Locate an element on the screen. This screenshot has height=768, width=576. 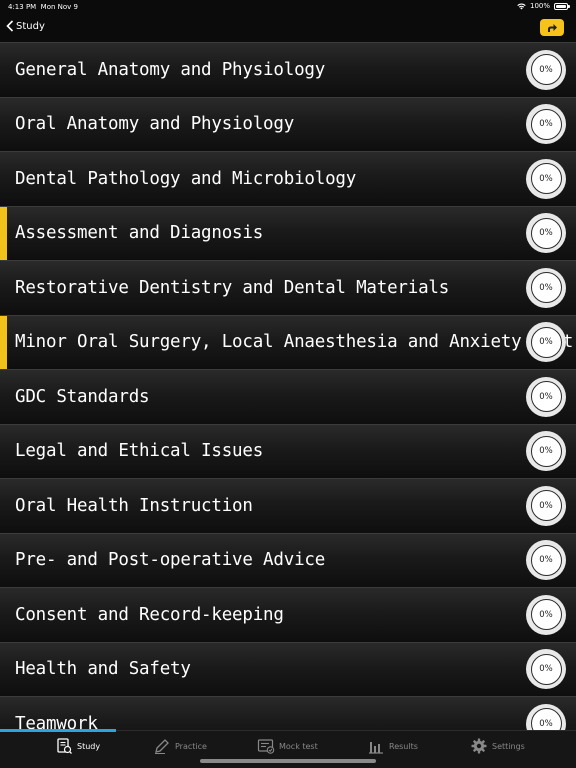
topic-row: Dental Pathology and Microbiology 0% is located at coordinates (288, 178).